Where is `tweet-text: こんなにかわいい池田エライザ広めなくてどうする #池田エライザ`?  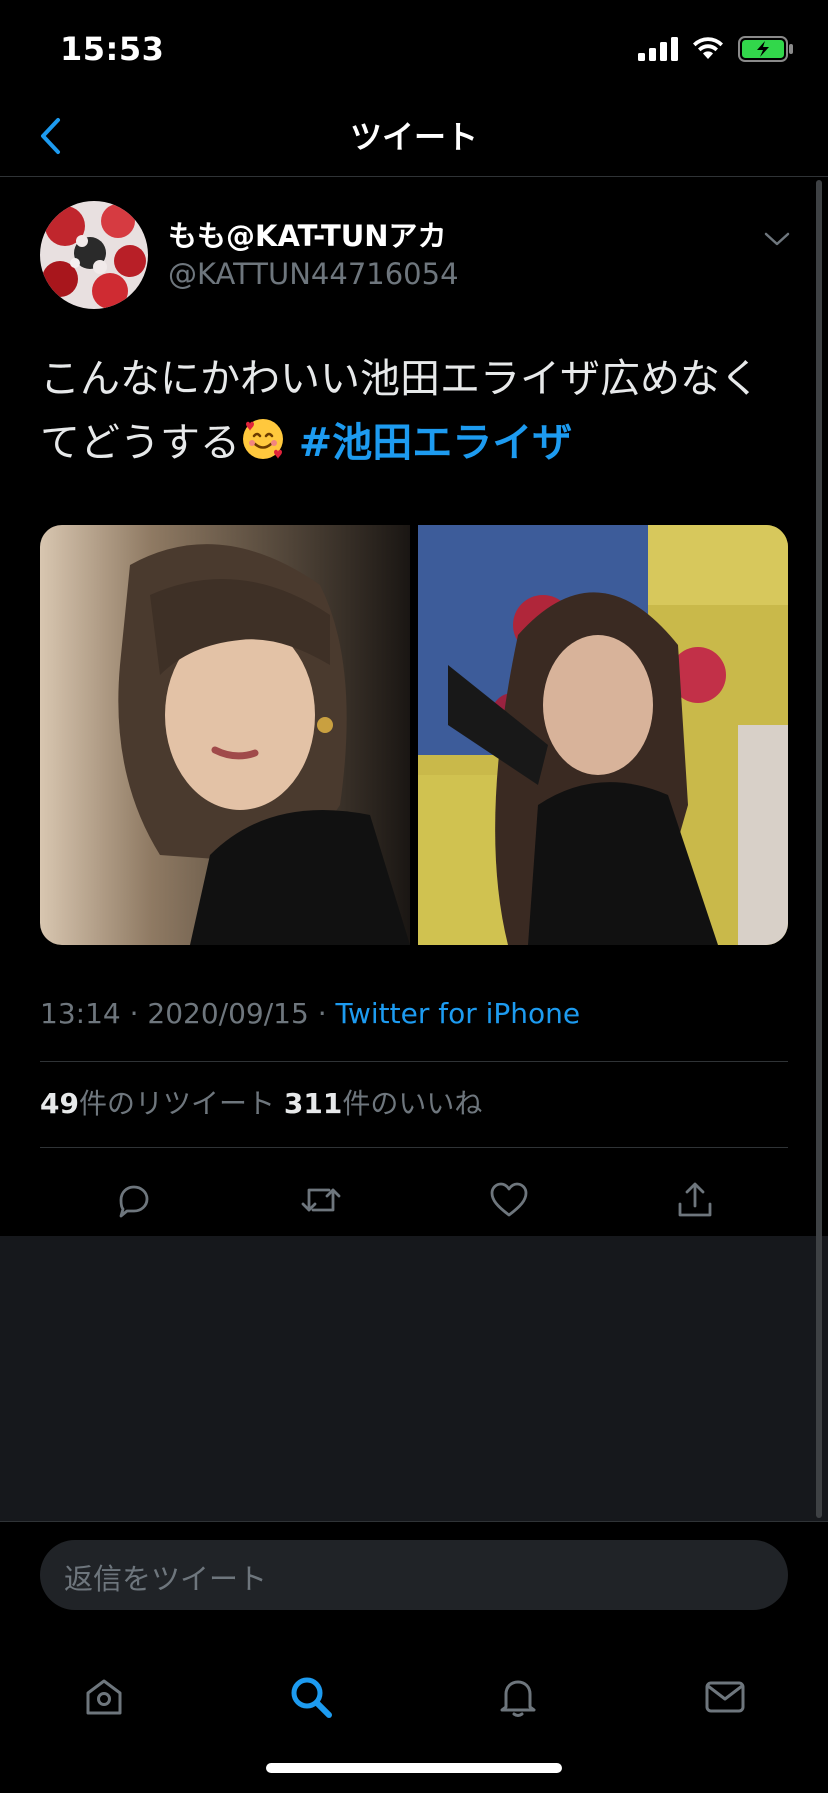
tweet-text: こんなにかわいい池田エライザ広めなくてどうする #池田エライザ is located at coordinates (415, 411).